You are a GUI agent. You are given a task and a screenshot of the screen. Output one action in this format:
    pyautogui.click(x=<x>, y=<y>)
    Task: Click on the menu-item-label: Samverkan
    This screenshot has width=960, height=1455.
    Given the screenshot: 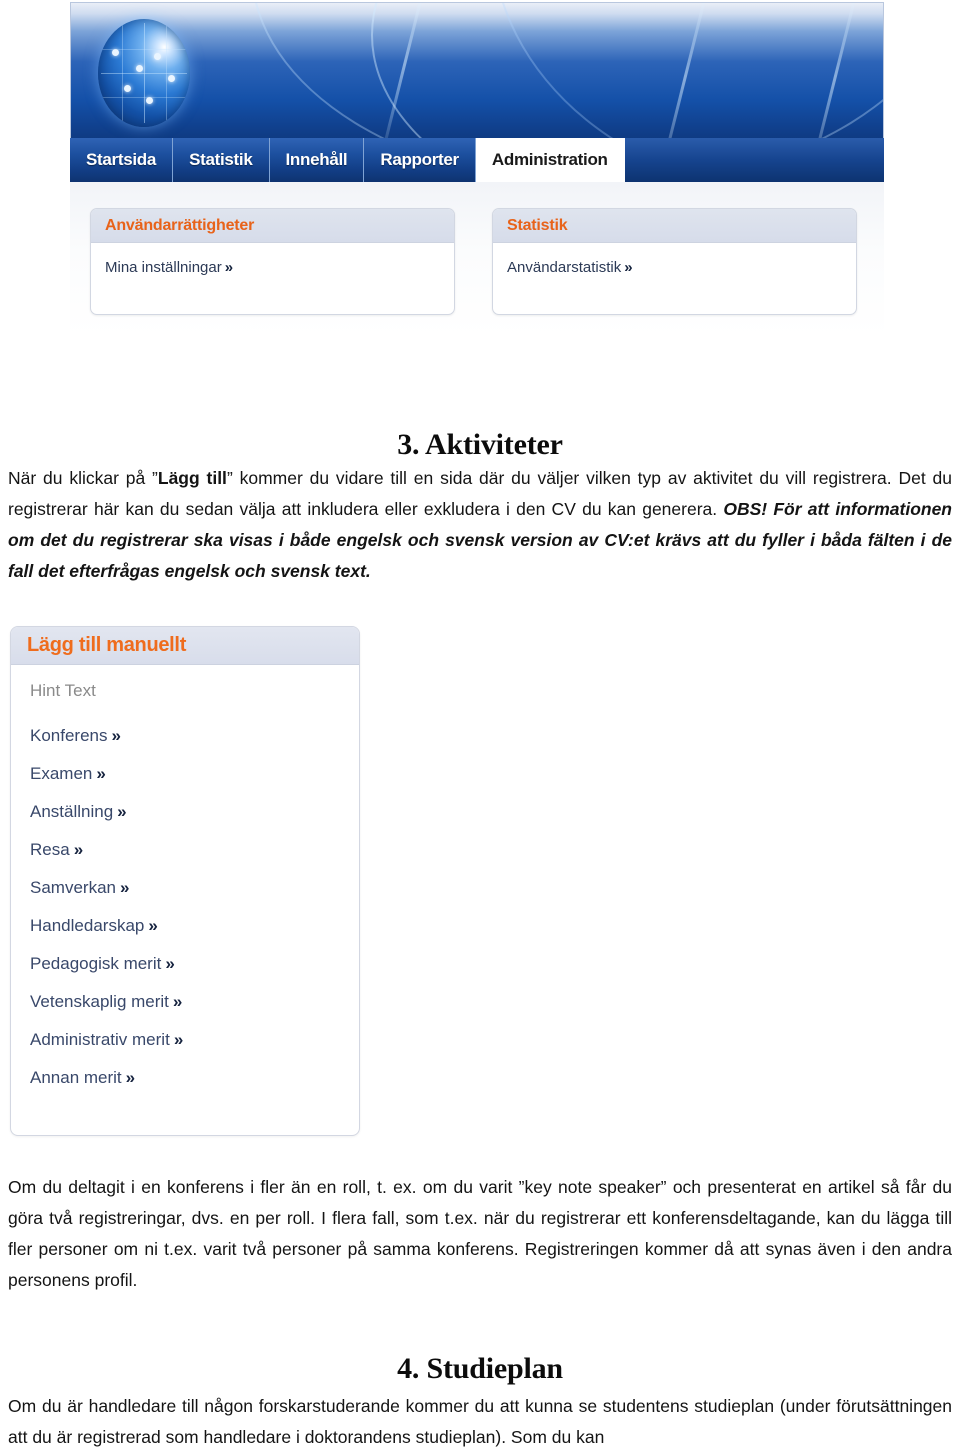 What is the action you would take?
    pyautogui.click(x=73, y=887)
    